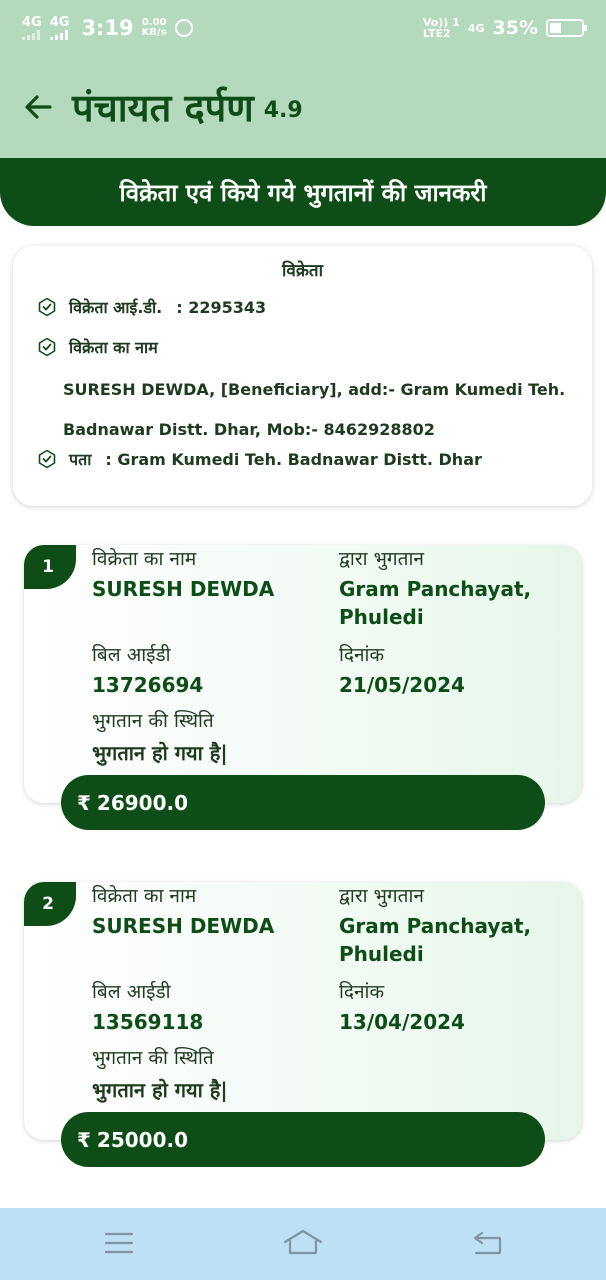 Image resolution: width=606 pixels, height=1280 pixels. Describe the element at coordinates (221, 307) in the screenshot. I see `vendor-id-value: : 2295343` at that location.